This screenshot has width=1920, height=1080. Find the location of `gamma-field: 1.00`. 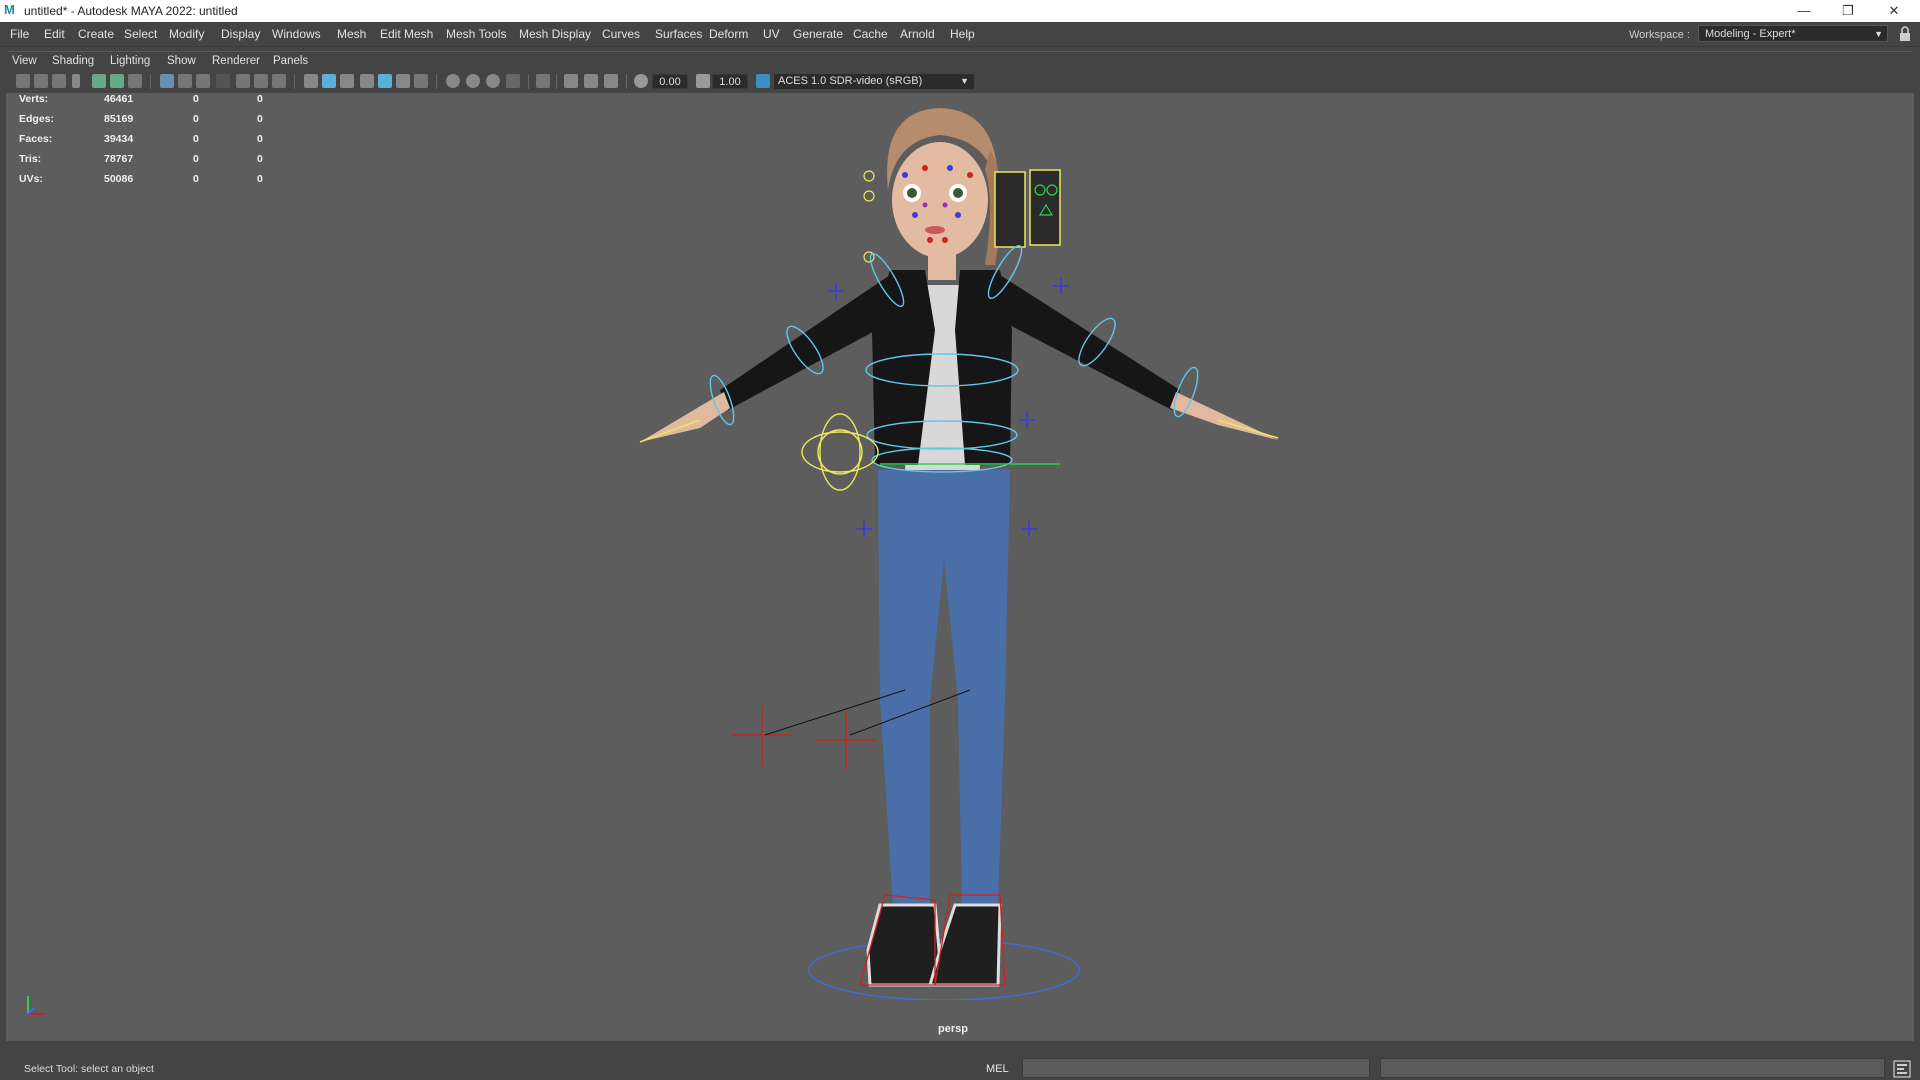

gamma-field: 1.00 is located at coordinates (730, 81).